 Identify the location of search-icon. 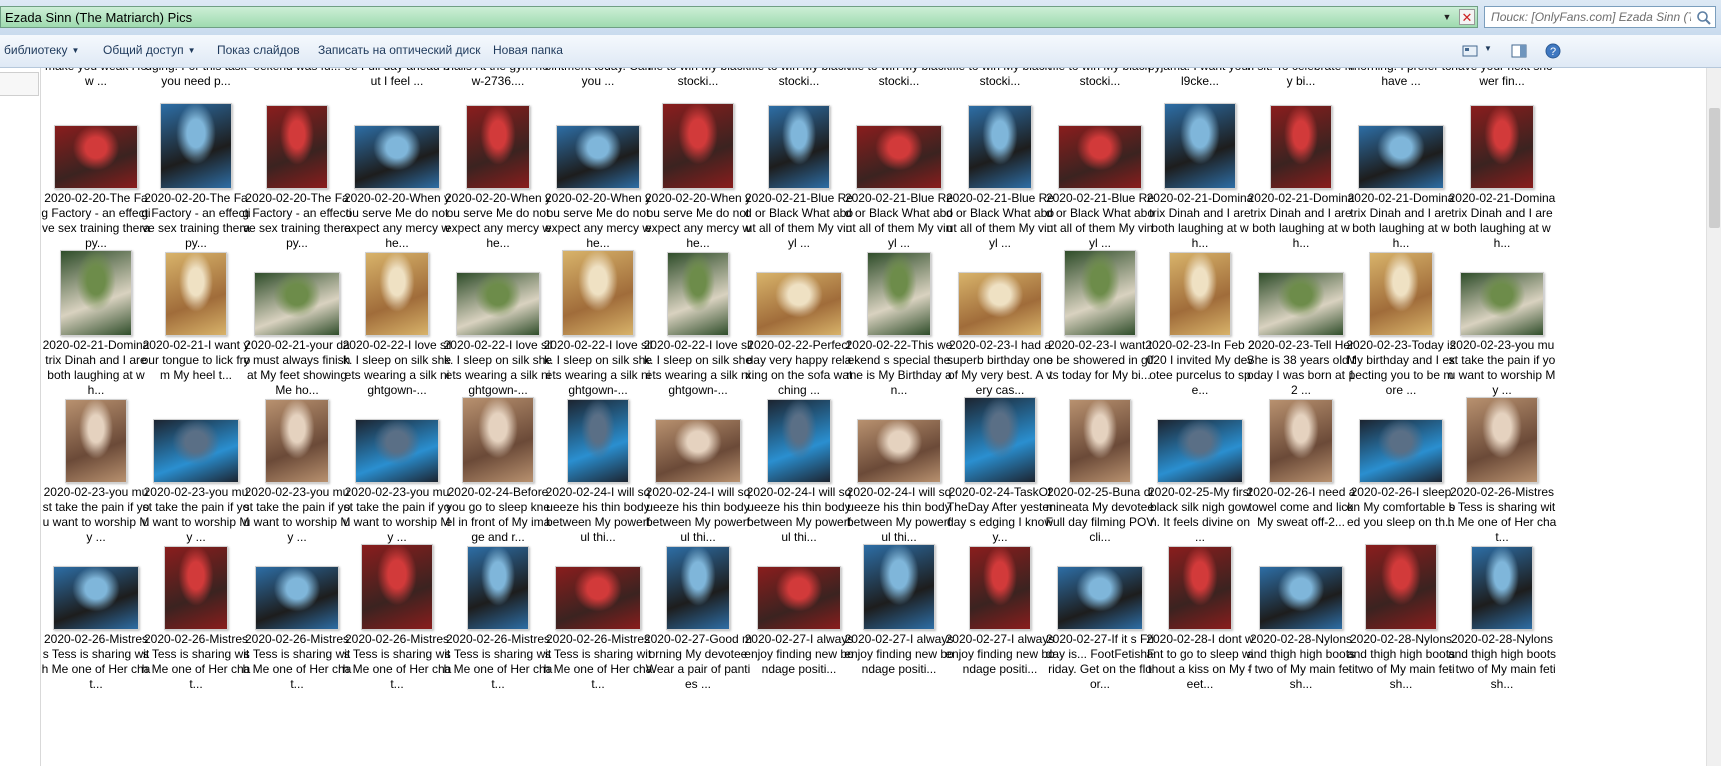
(1704, 18).